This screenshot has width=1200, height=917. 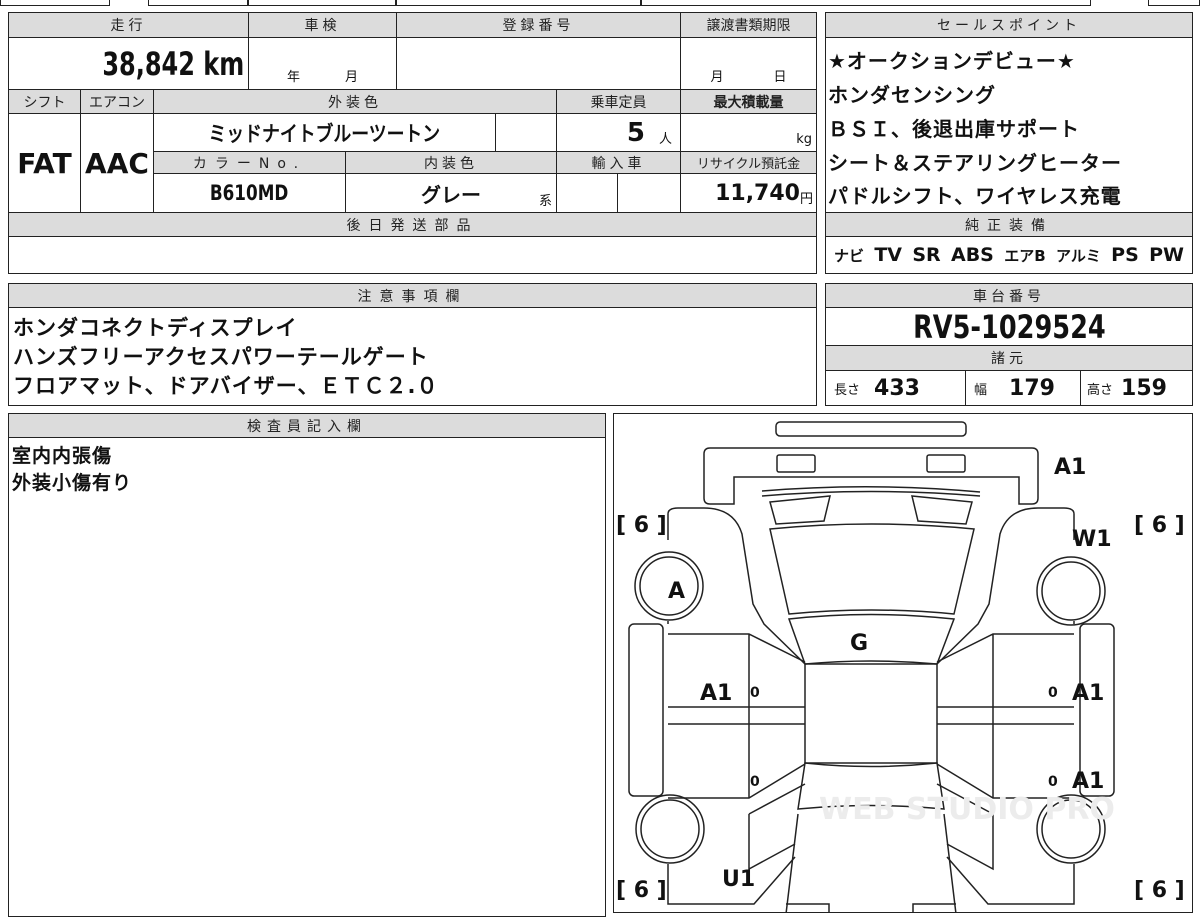 What do you see at coordinates (871, 476) in the screenshot?
I see `hood-front` at bounding box center [871, 476].